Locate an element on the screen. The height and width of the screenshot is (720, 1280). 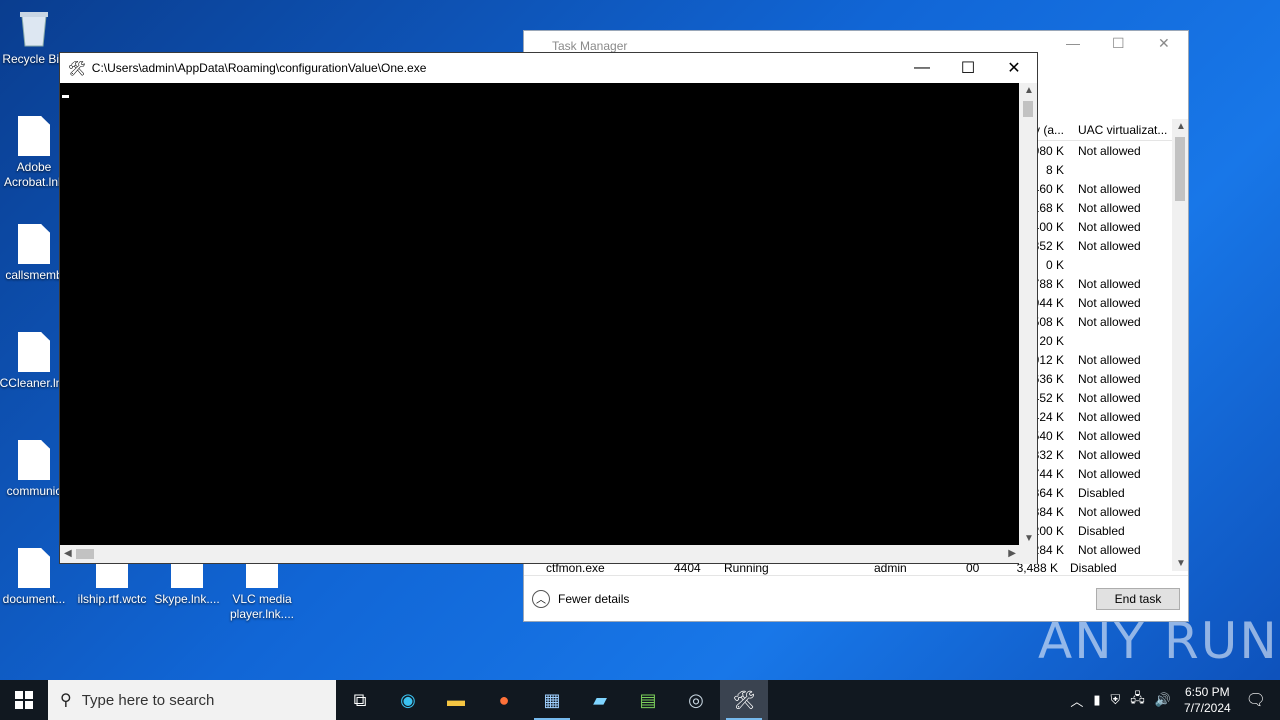
fewer-details-label: Fewer details is located at coordinates (594, 598).